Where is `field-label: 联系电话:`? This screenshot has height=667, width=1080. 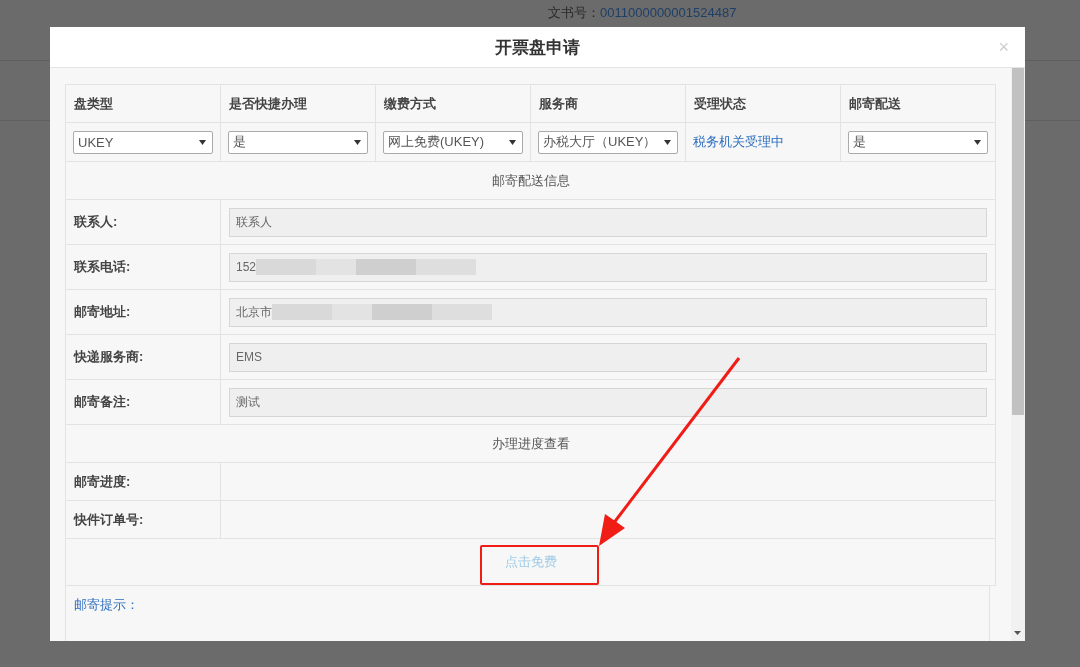
field-label: 联系电话: is located at coordinates (143, 267).